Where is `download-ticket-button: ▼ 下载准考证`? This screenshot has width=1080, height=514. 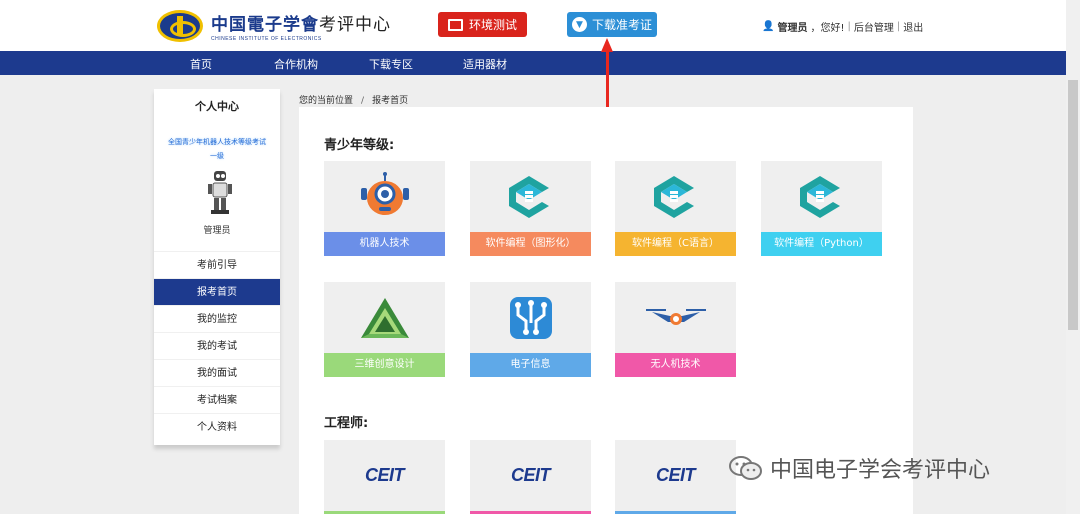 download-ticket-button: ▼ 下载准考证 is located at coordinates (612, 24).